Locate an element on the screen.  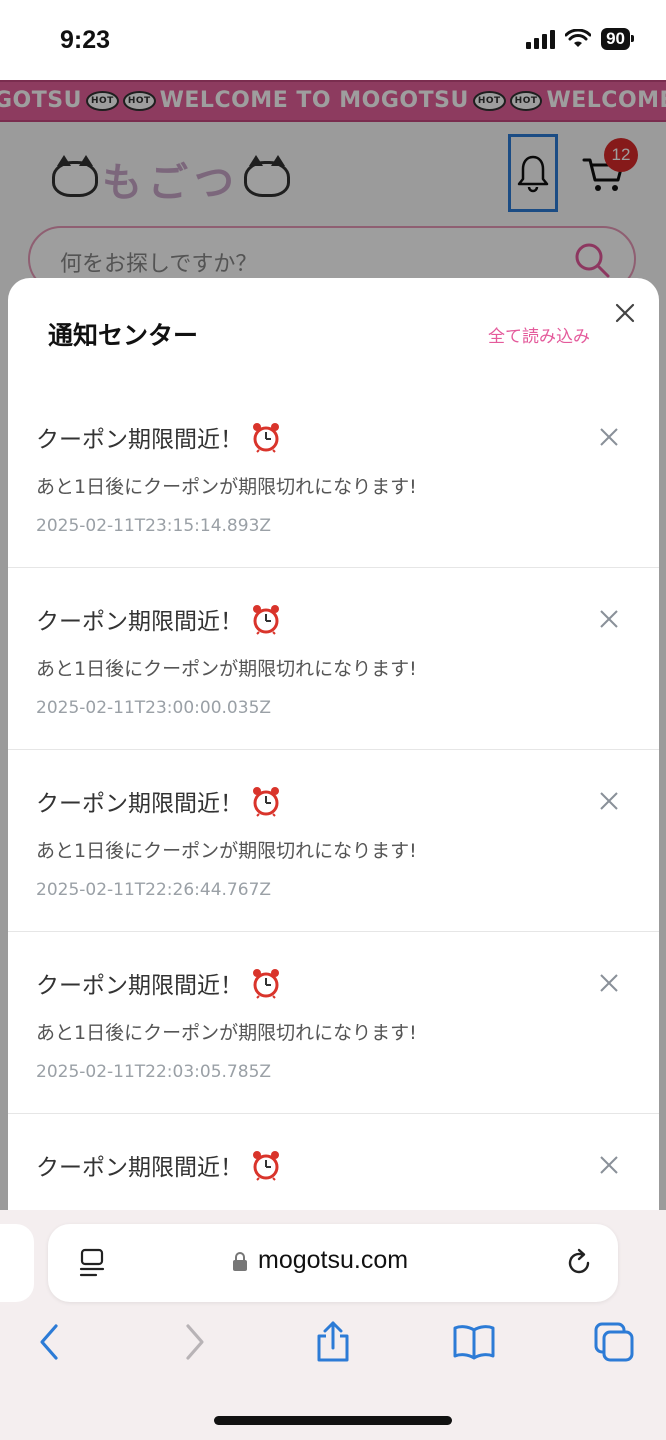
battery-level: 90 is located at coordinates (617, 39).